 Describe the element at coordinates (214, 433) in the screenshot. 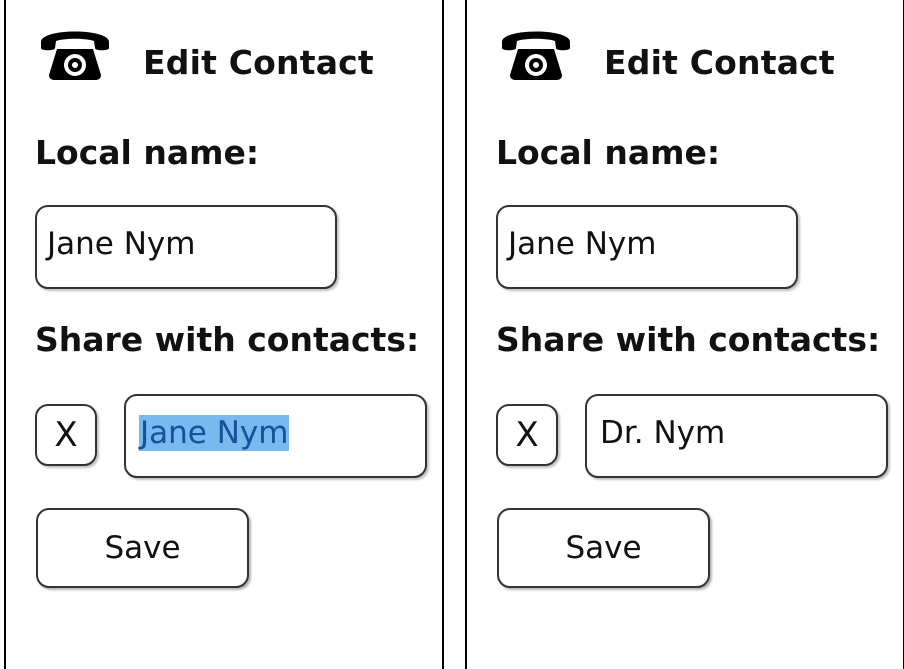

I see `selected-text: Jane Nym` at that location.